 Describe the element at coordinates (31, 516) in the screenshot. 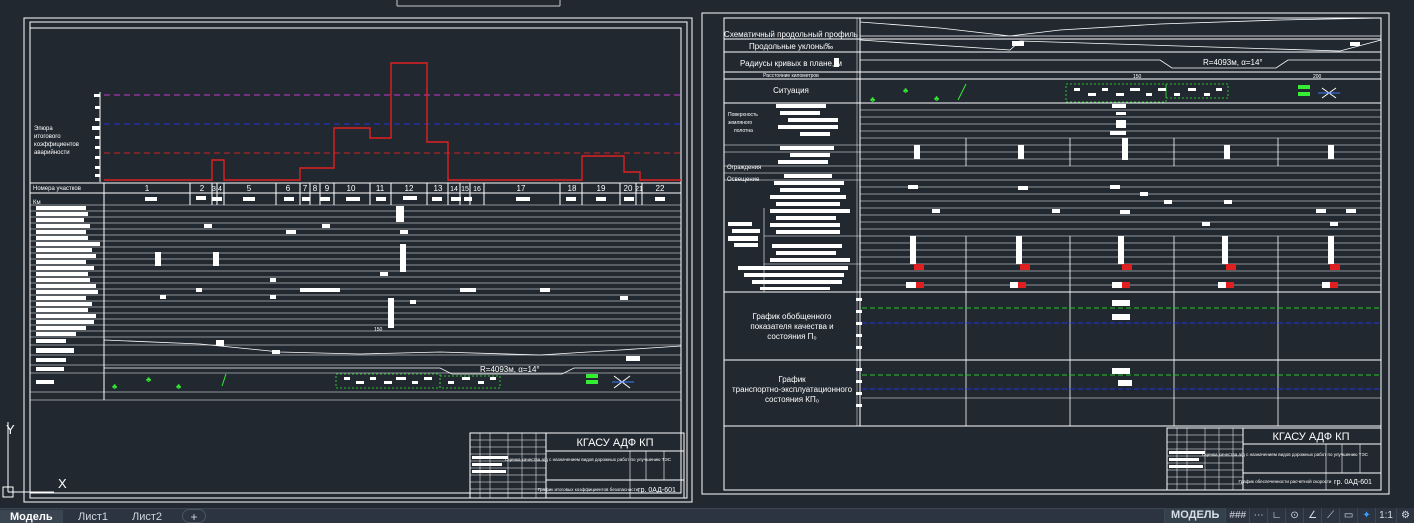

I see `tab-model: Модель` at that location.